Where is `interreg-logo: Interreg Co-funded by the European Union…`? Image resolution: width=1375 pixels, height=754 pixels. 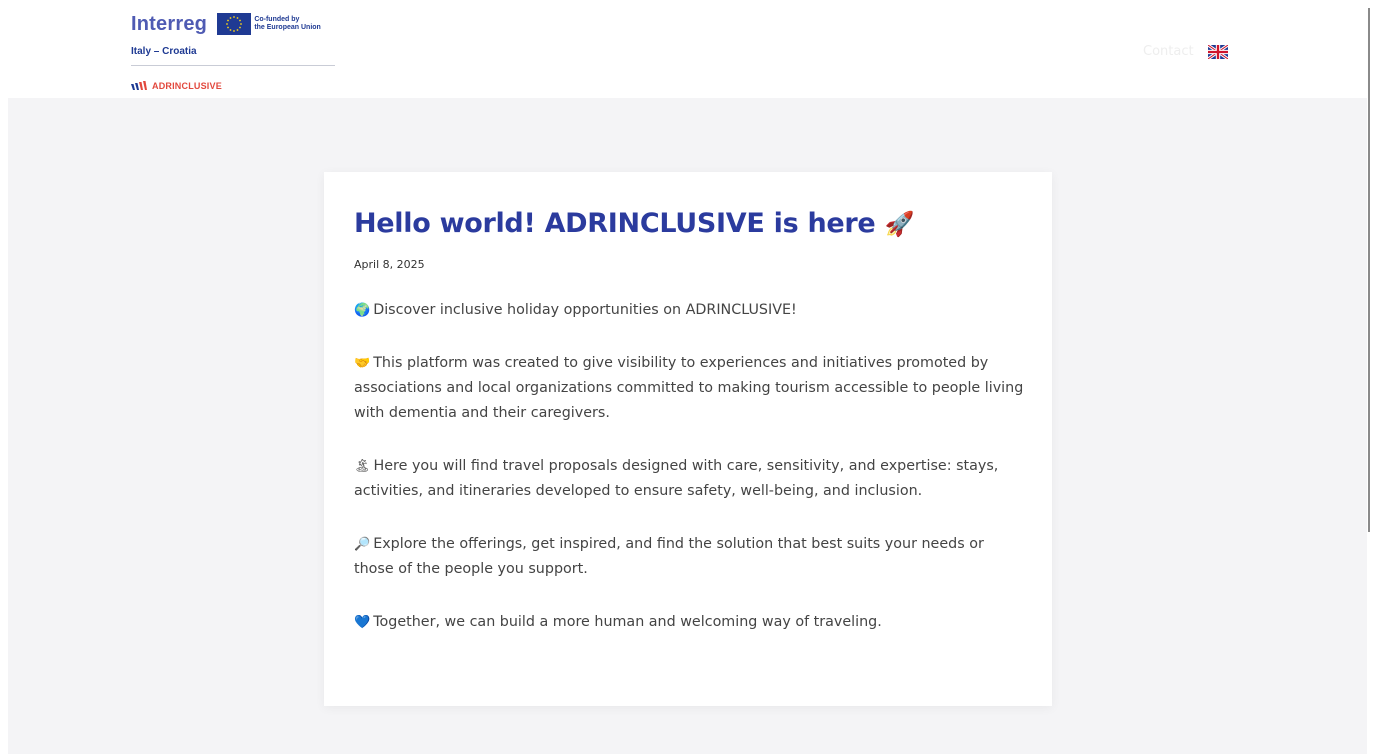 interreg-logo: Interreg Co-funded by the European Union… is located at coordinates (234, 52).